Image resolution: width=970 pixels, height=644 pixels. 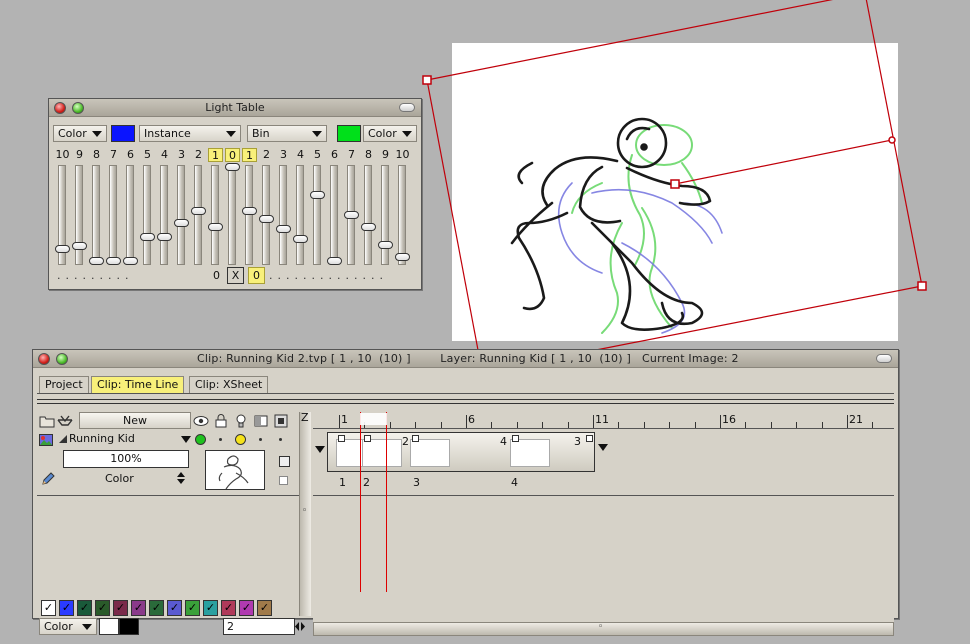 I want to click on layer-row: Running Kid 100% Color, so click(x=168, y=463).